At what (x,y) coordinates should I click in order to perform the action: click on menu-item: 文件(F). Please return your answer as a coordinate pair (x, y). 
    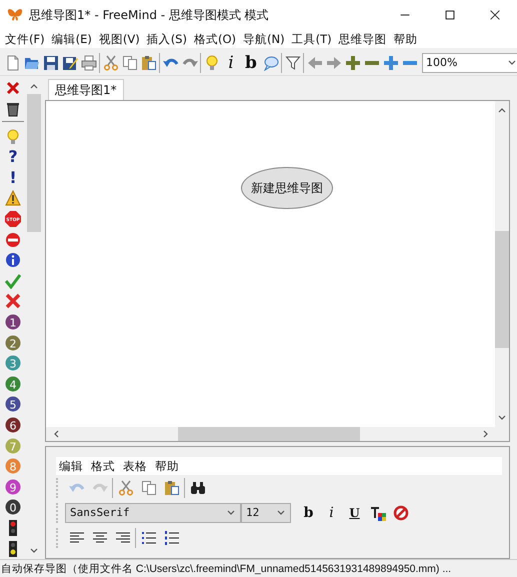
    Looking at the image, I should click on (26, 39).